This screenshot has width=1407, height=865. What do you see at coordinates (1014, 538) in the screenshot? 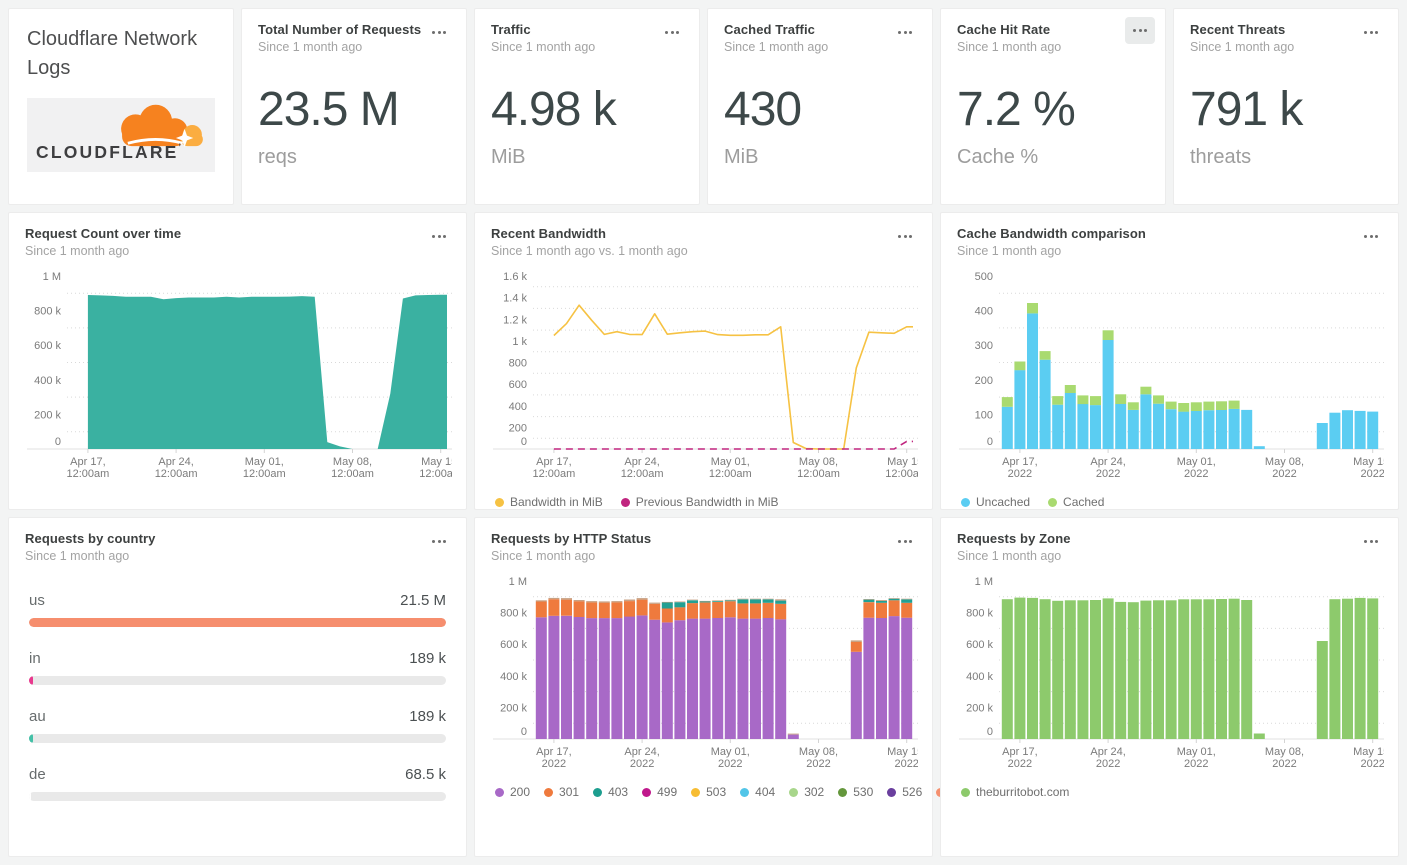
I see `panel-title: Requests by Zone` at bounding box center [1014, 538].